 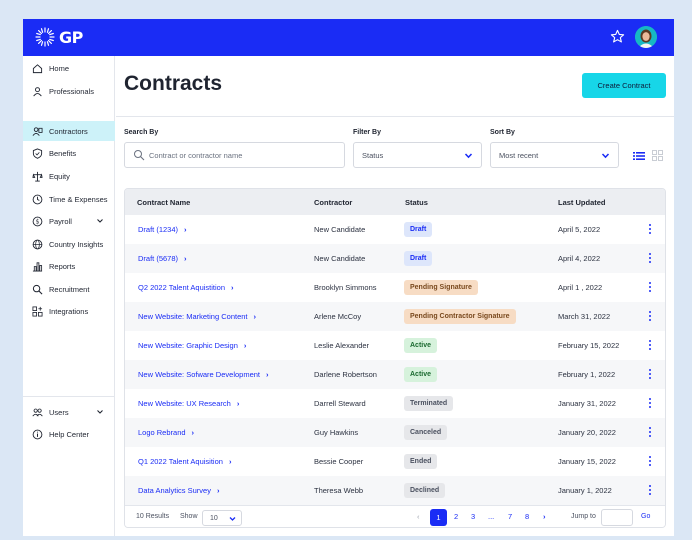 I want to click on contract-name-link: Q2 2022 Talent Aquistition ›, so click(x=186, y=287).